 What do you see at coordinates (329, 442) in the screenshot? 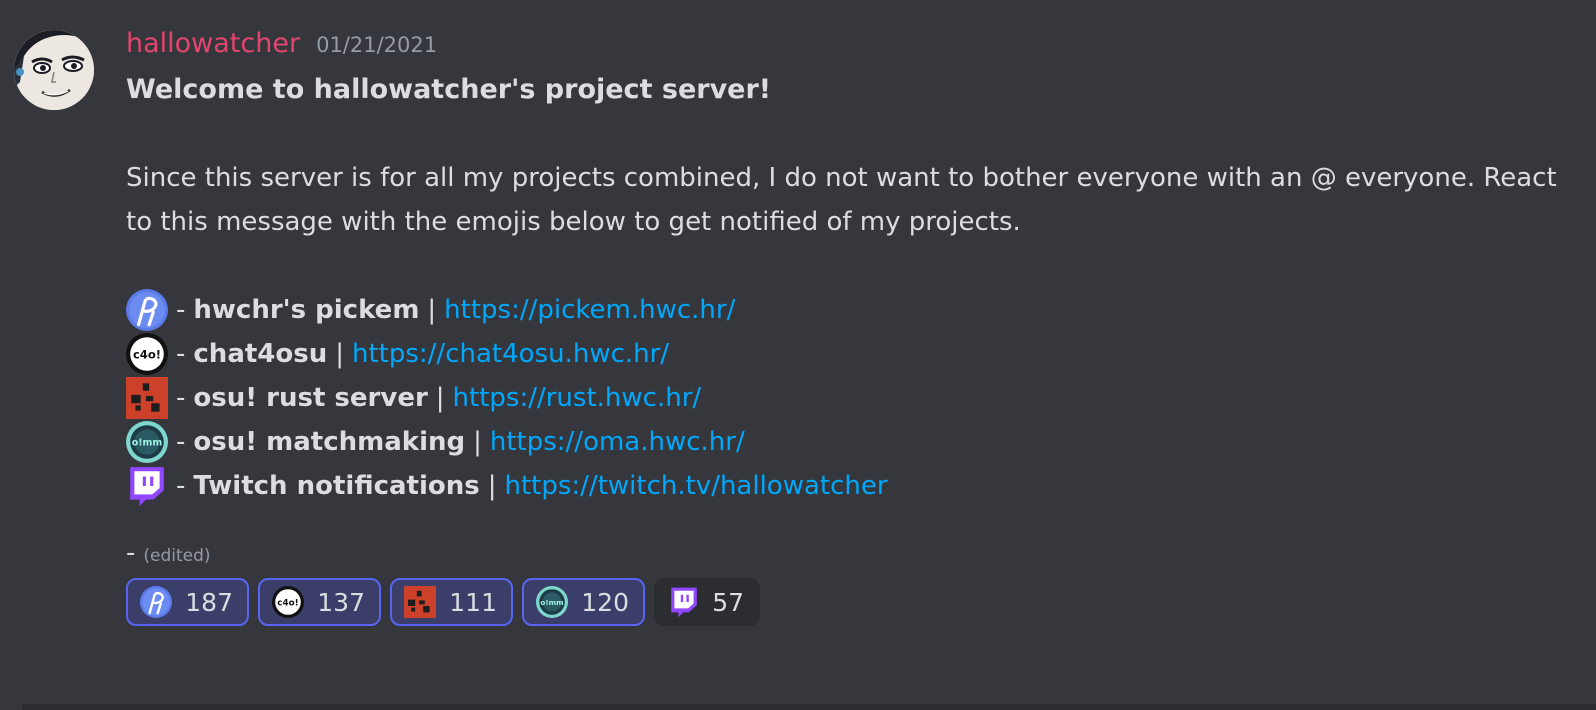
I see `project-name: osu! matchmaking` at bounding box center [329, 442].